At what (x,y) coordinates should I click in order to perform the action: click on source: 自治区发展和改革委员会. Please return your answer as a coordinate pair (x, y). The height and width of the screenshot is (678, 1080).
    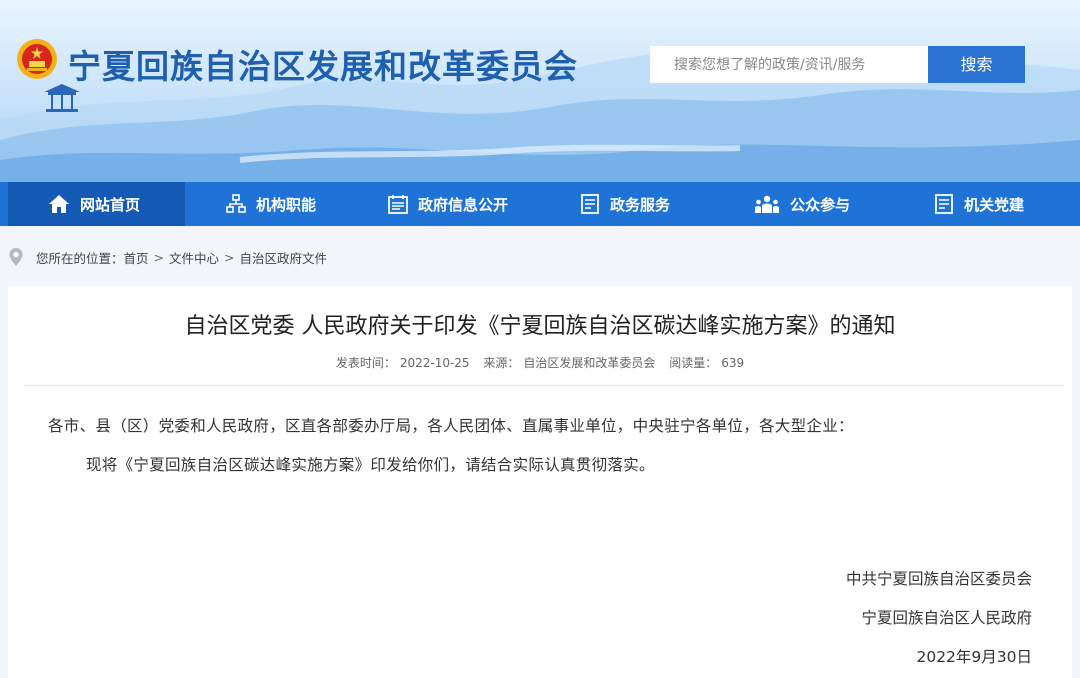
    Looking at the image, I should click on (589, 363).